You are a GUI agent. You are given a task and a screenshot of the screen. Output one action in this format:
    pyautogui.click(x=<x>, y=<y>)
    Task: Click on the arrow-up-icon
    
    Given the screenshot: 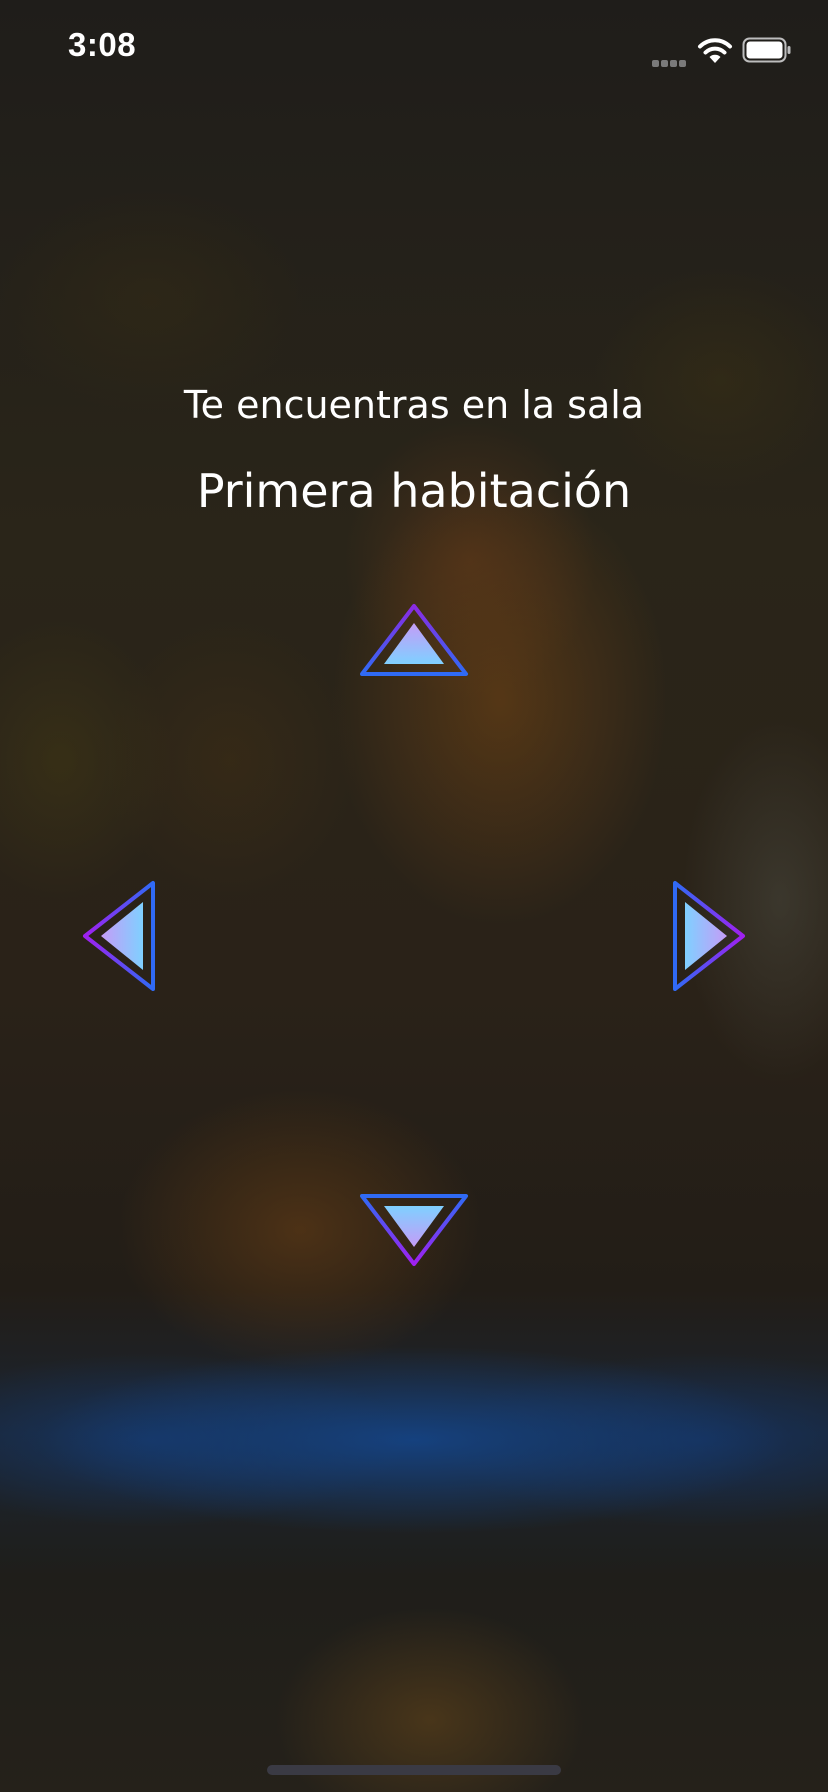 What is the action you would take?
    pyautogui.click(x=414, y=640)
    